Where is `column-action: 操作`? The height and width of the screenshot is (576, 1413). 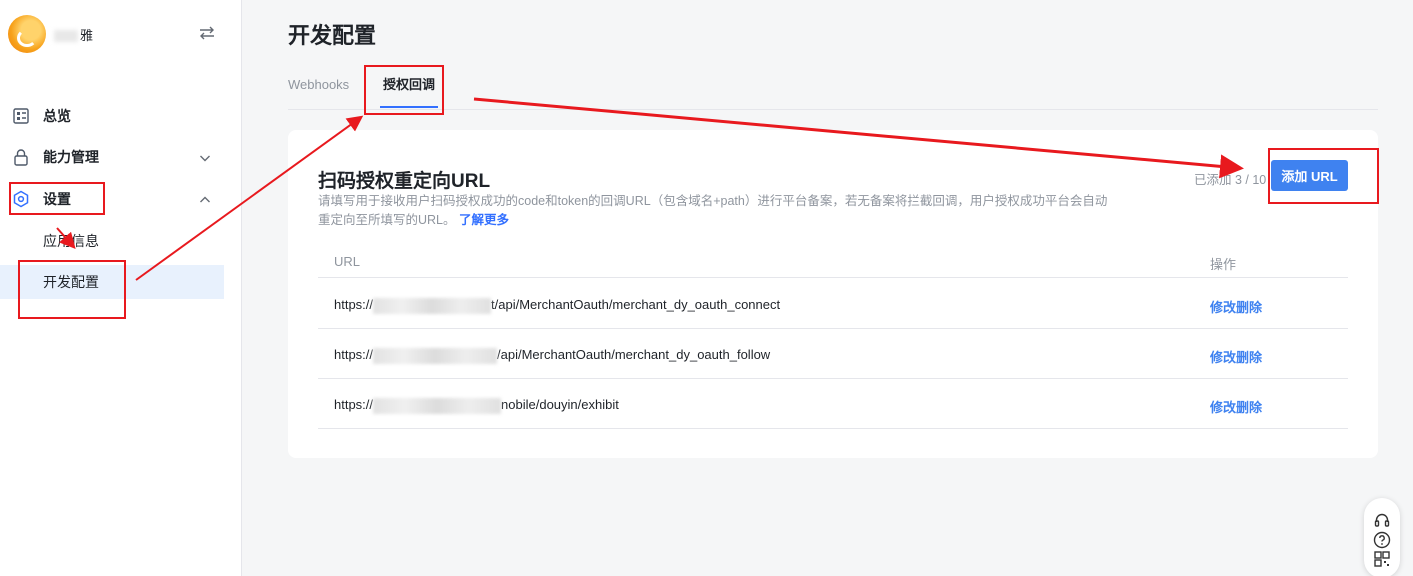 column-action: 操作 is located at coordinates (1223, 264).